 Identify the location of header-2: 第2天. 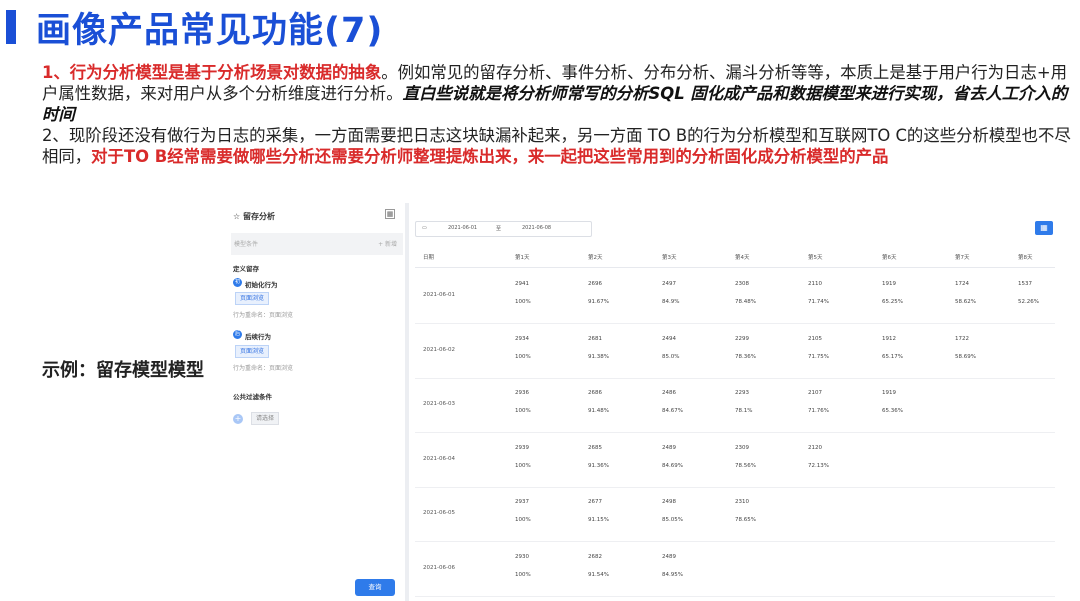
(595, 258).